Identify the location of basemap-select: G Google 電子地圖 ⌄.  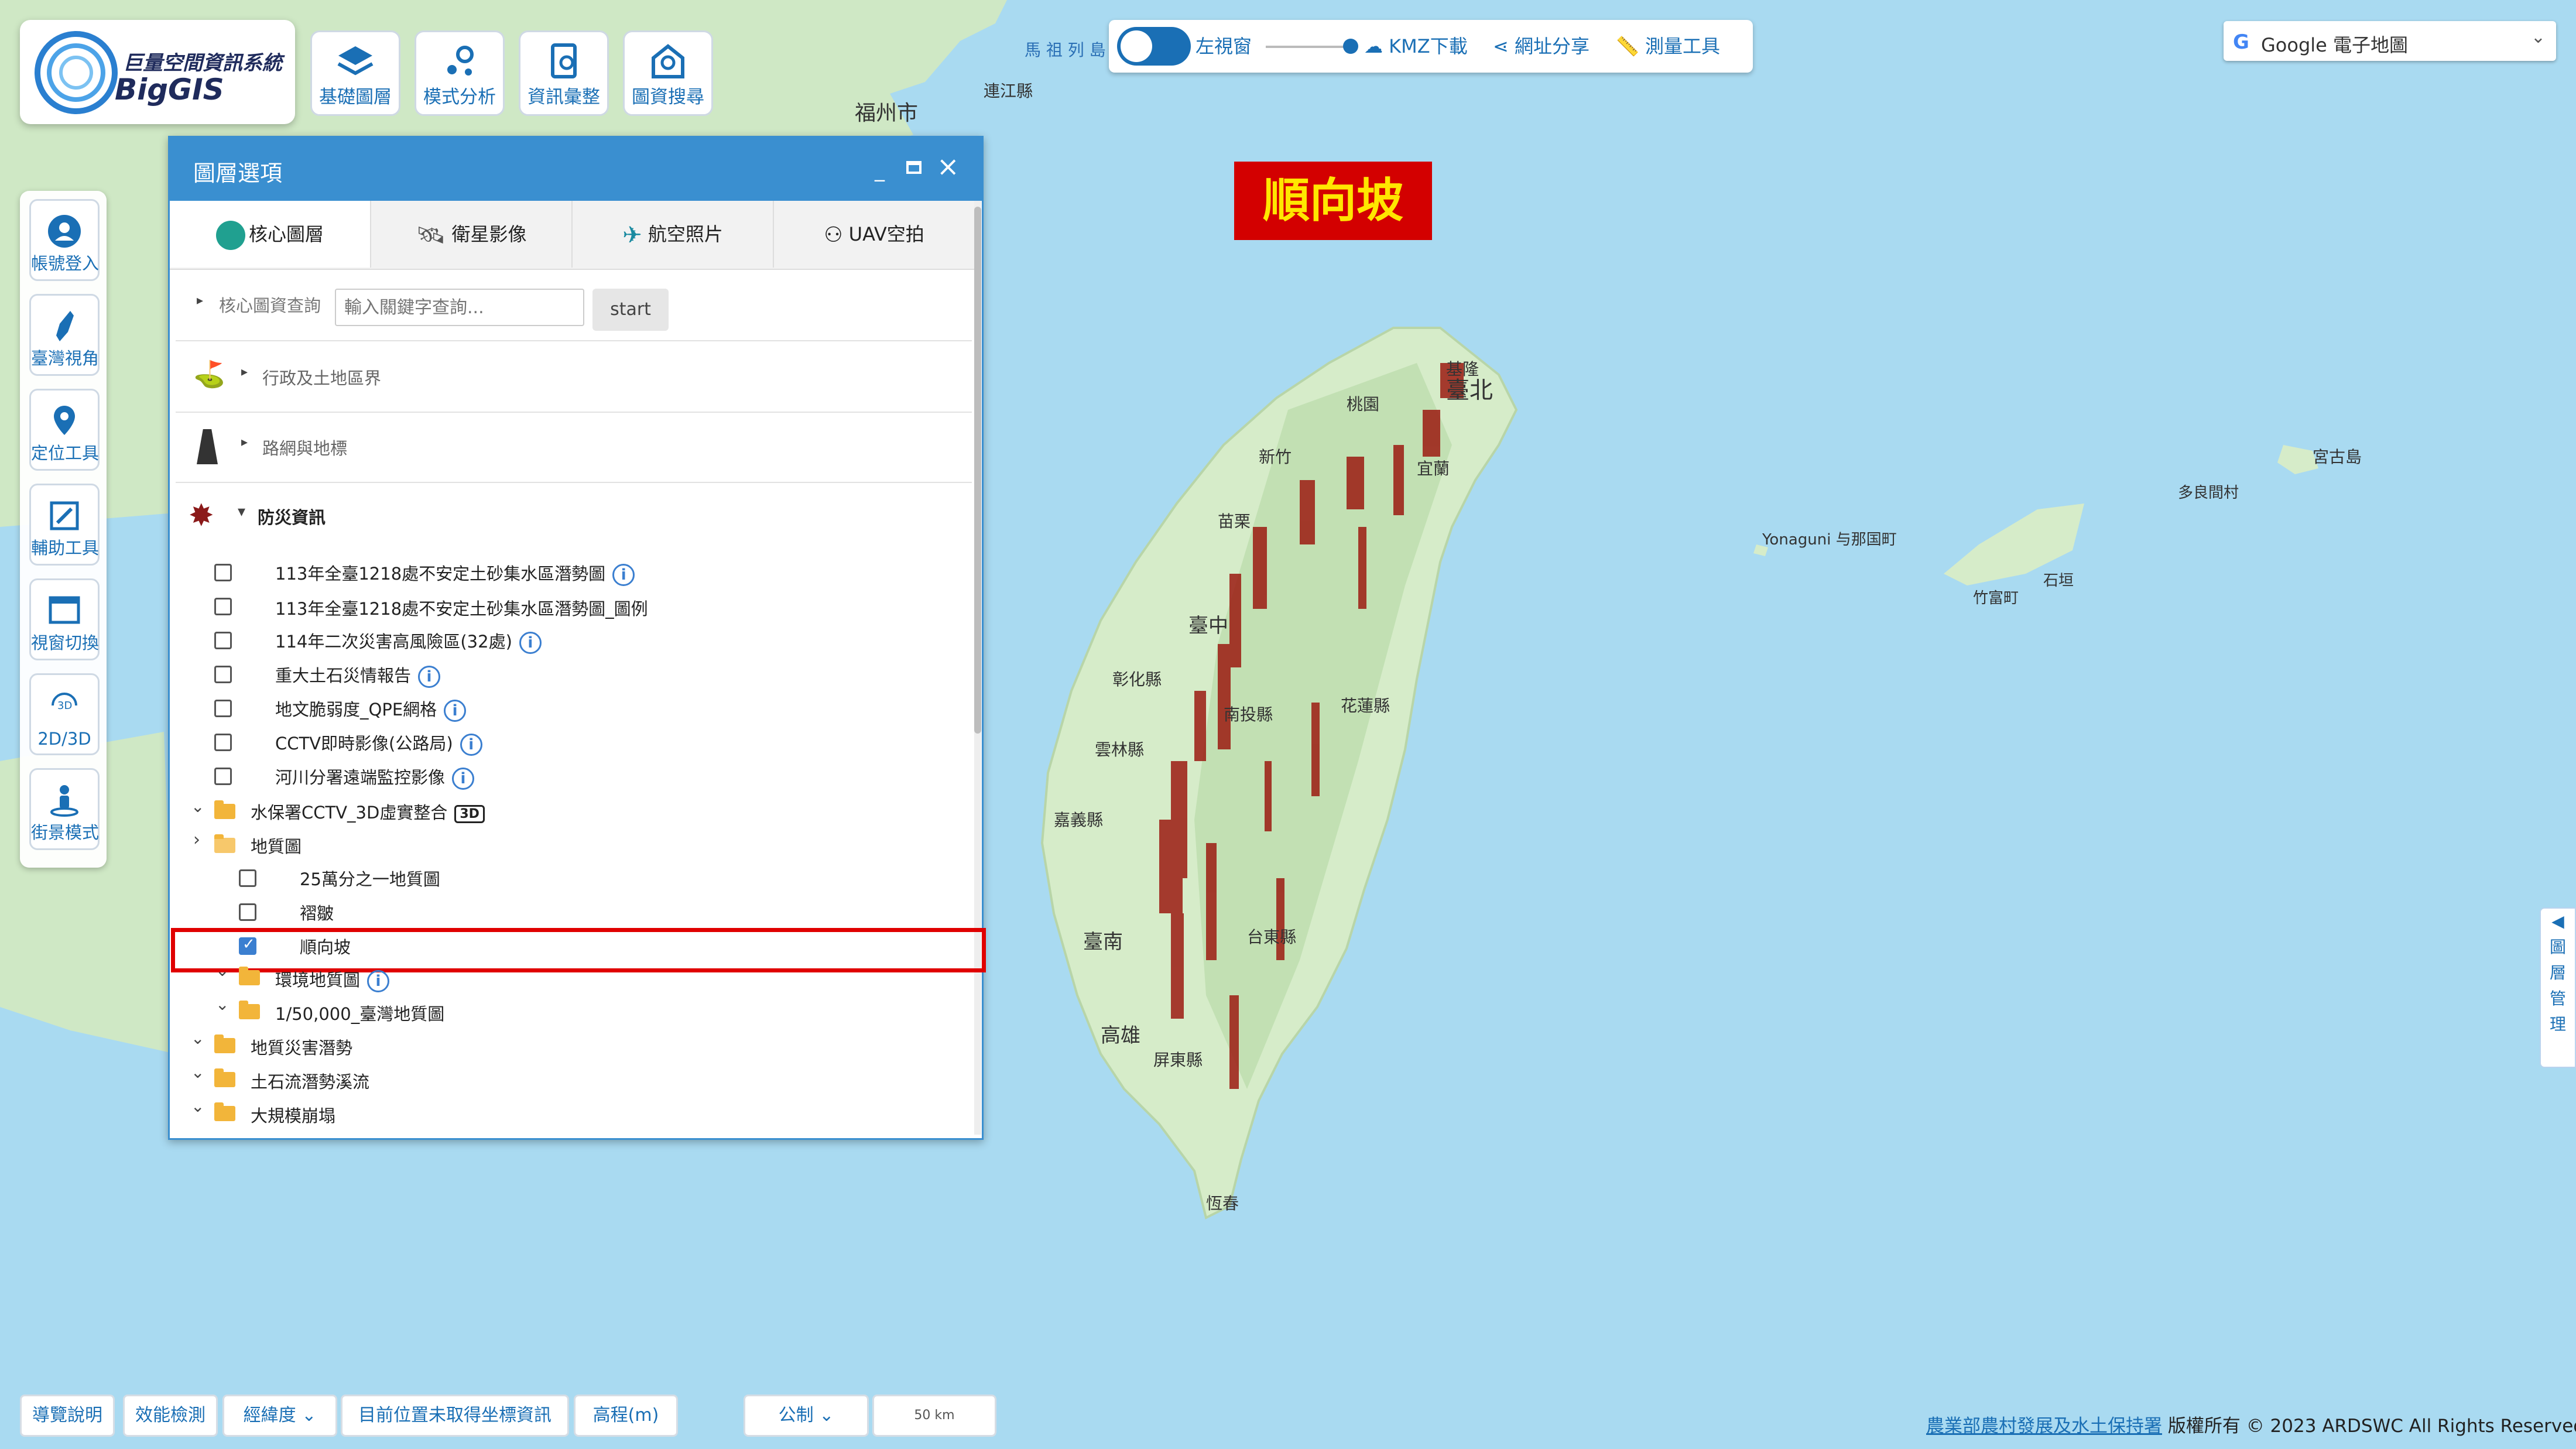
(2390, 41).